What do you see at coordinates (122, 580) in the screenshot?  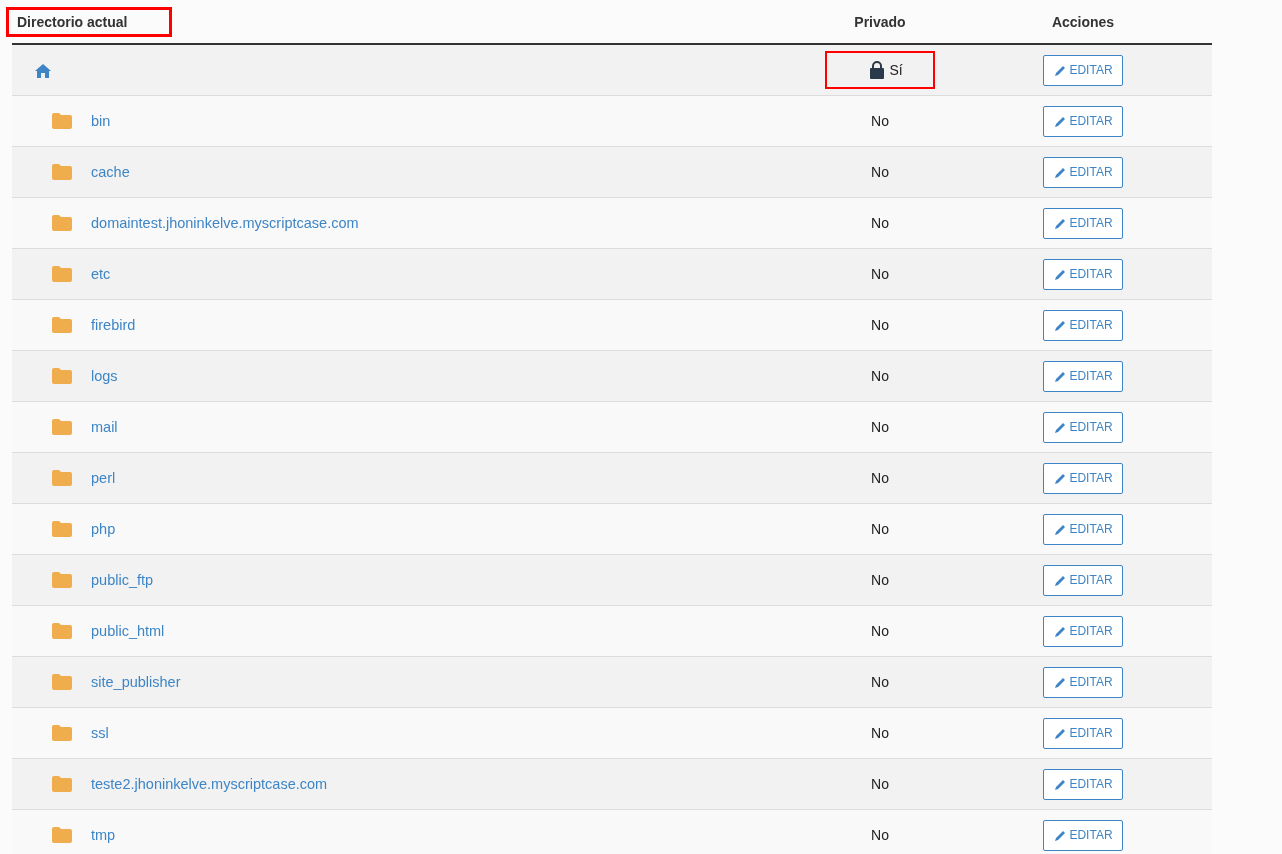 I see `folder-link: public_ftp` at bounding box center [122, 580].